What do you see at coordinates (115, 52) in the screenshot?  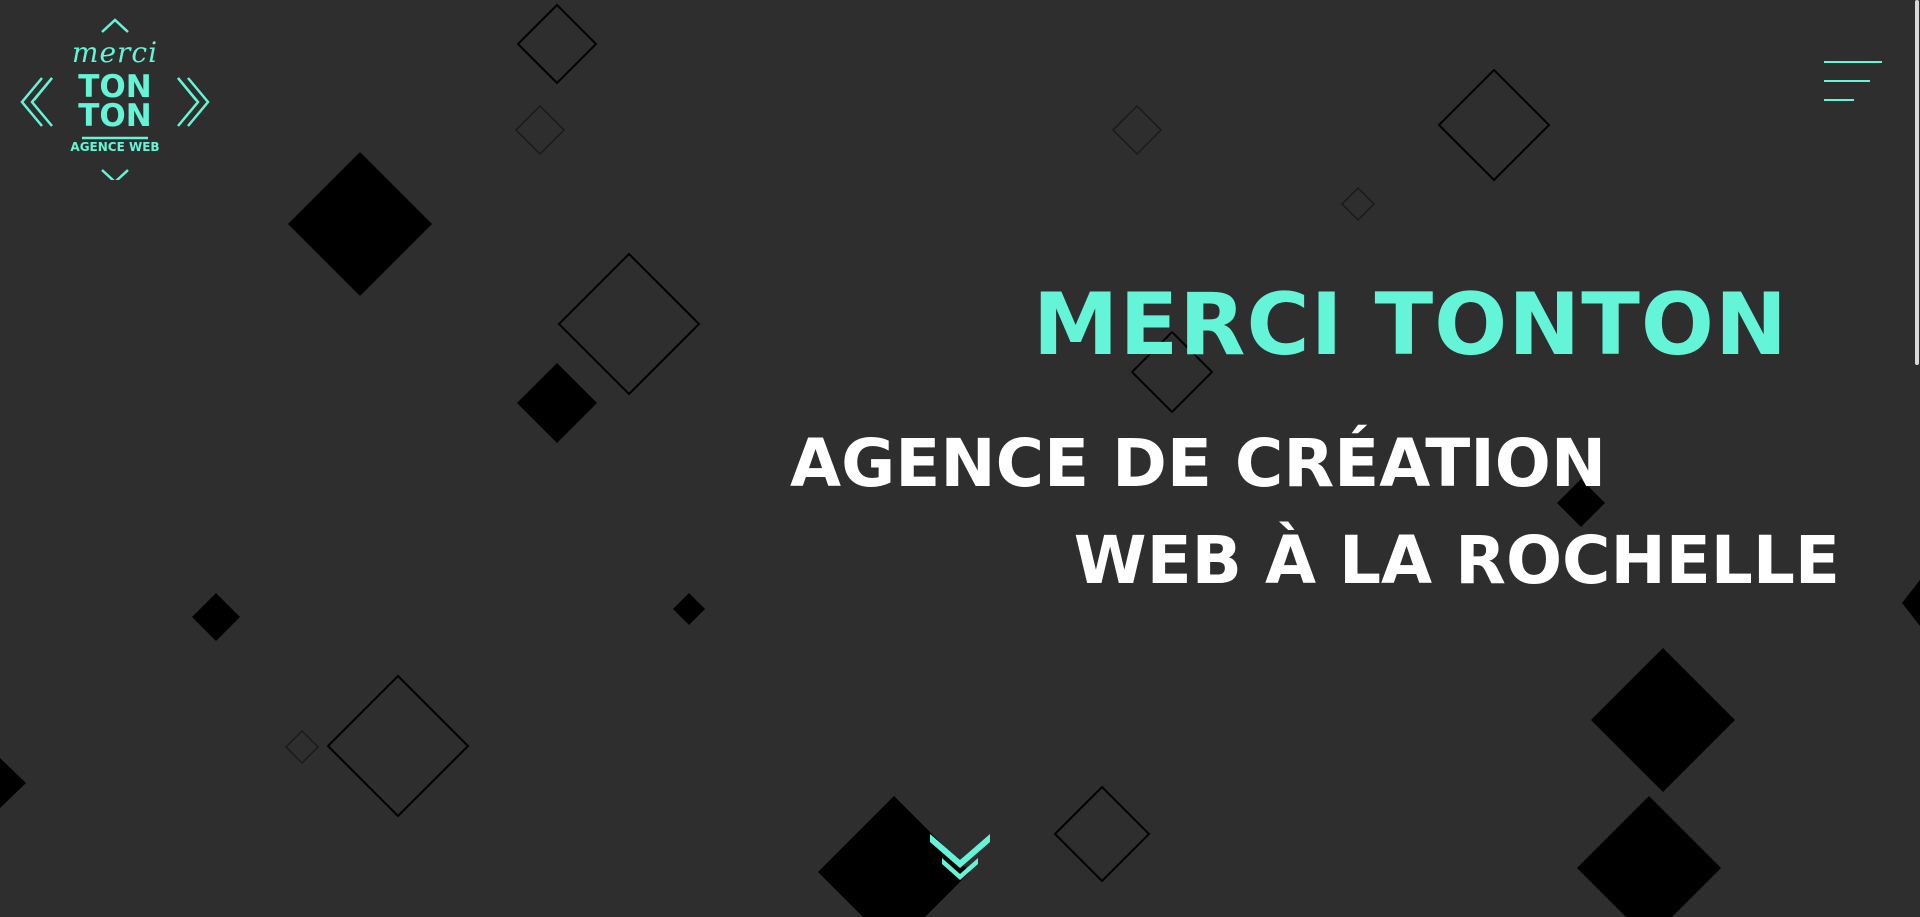 I see `logo-script-word: merci` at bounding box center [115, 52].